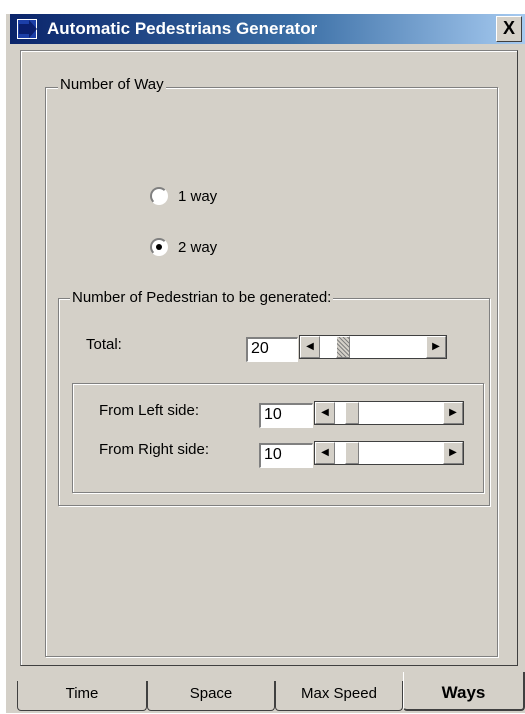 This screenshot has height=714, width=525. What do you see at coordinates (154, 449) in the screenshot?
I see `right-side-label: From Right side:` at bounding box center [154, 449].